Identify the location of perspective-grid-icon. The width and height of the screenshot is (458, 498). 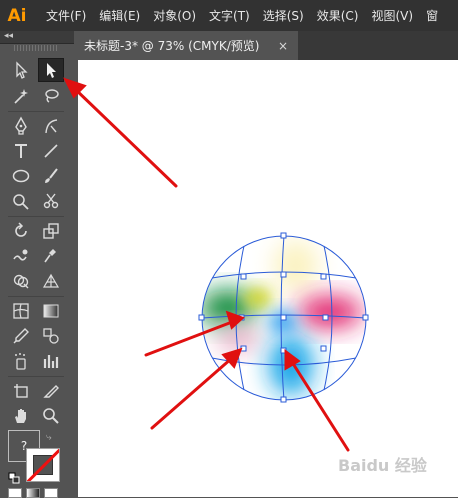
(51, 281).